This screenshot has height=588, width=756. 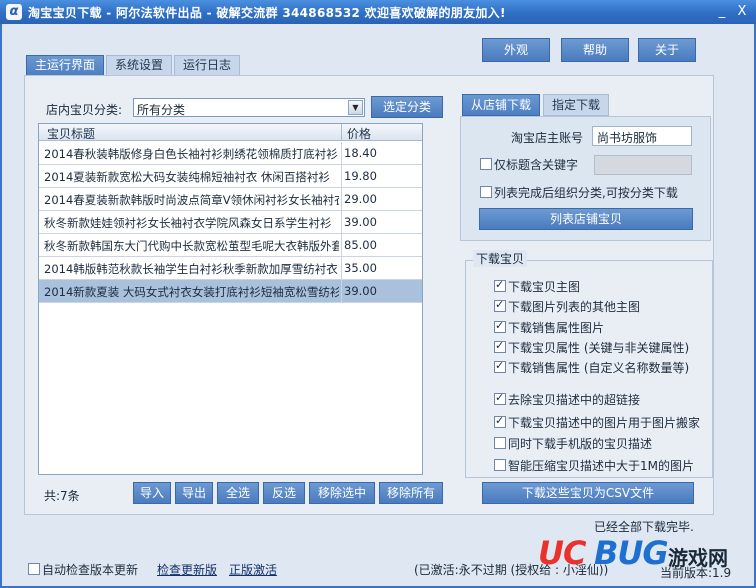 What do you see at coordinates (14, 12) in the screenshot?
I see `app-icon: α` at bounding box center [14, 12].